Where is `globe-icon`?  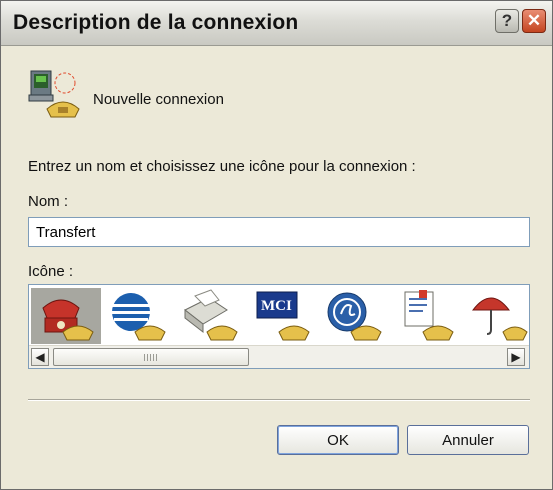
globe-icon is located at coordinates (138, 316).